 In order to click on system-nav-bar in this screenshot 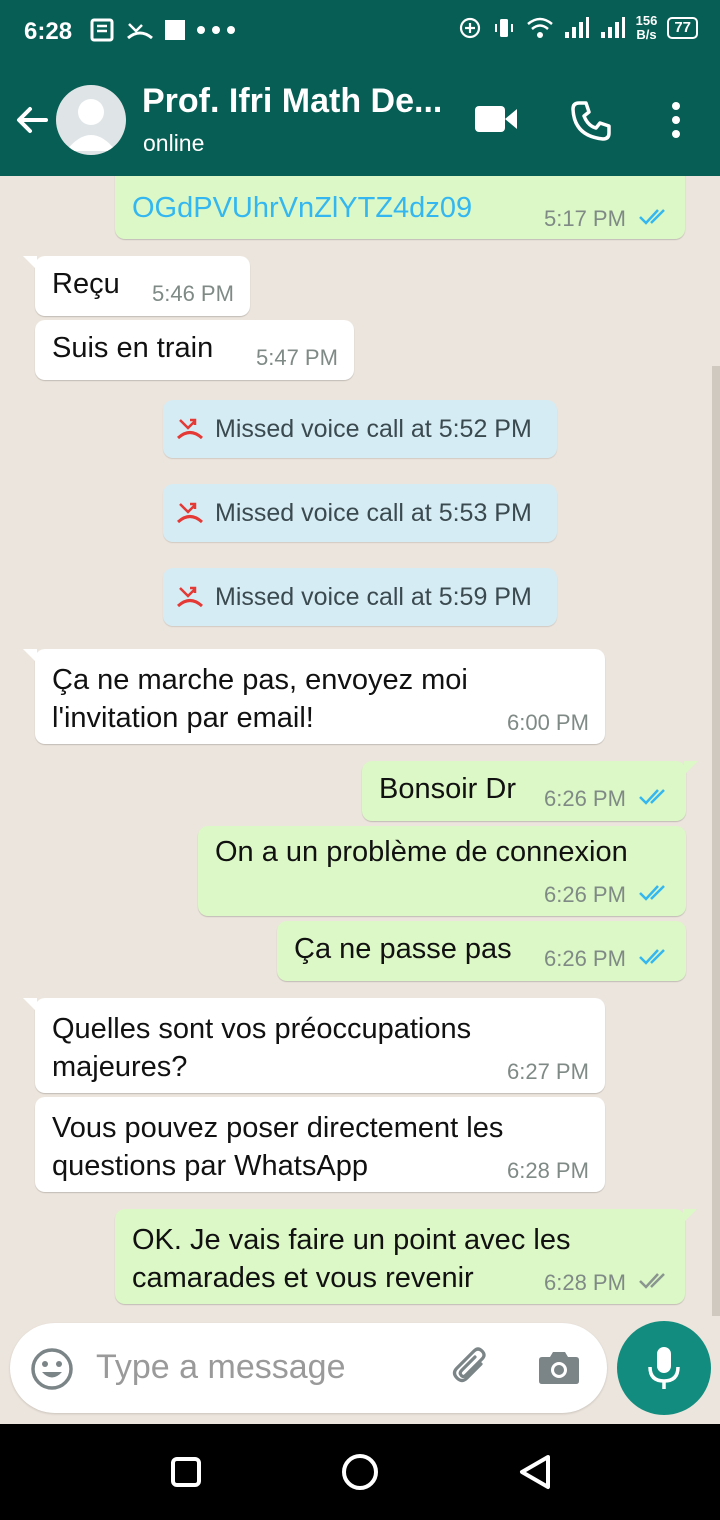, I will do `click(360, 1472)`.